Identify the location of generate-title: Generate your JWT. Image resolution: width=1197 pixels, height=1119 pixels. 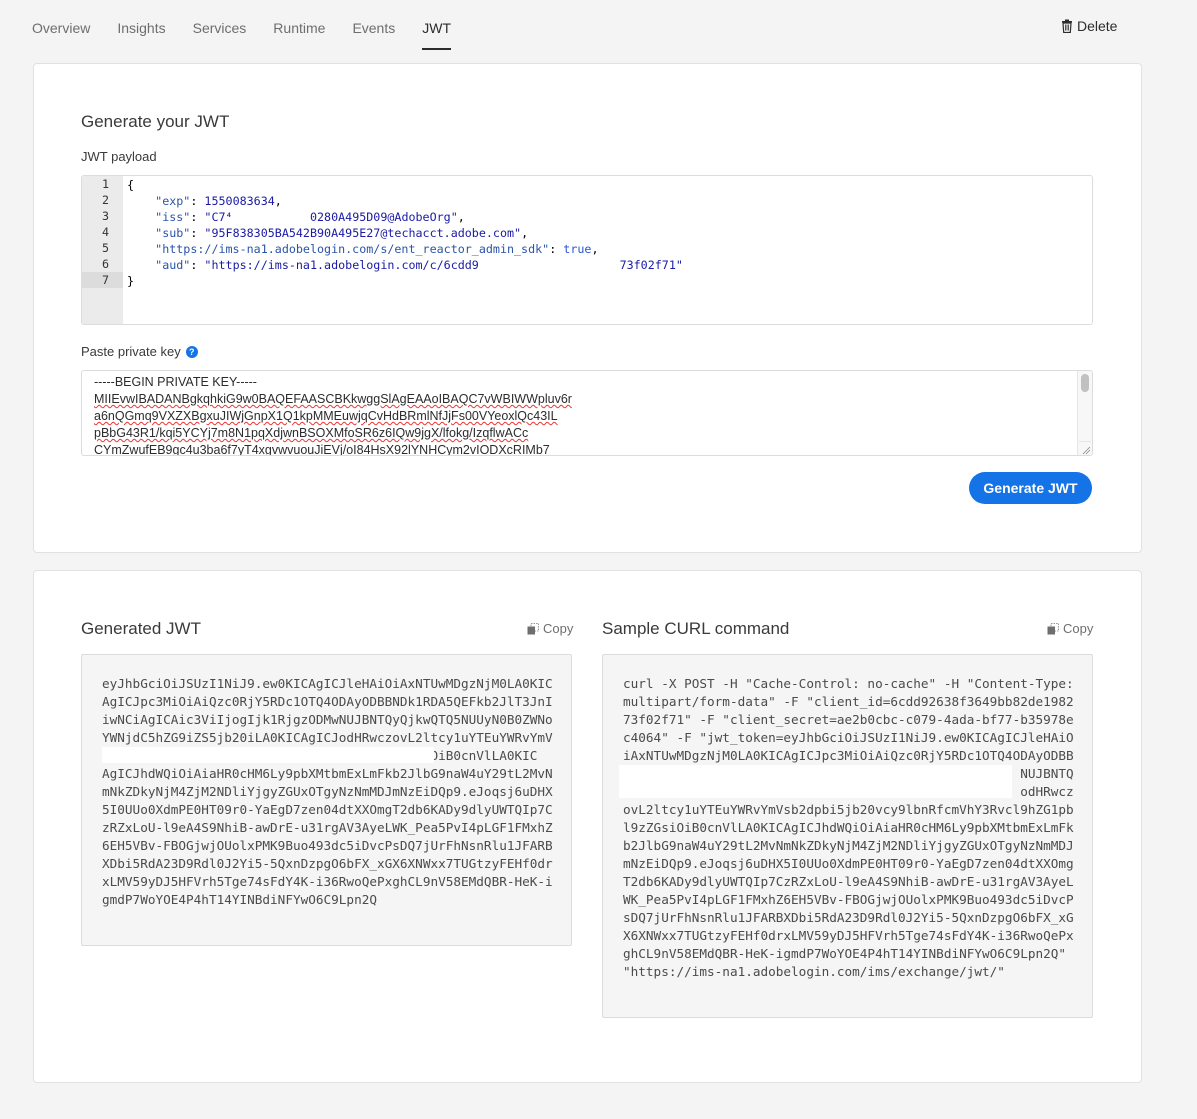
(155, 121).